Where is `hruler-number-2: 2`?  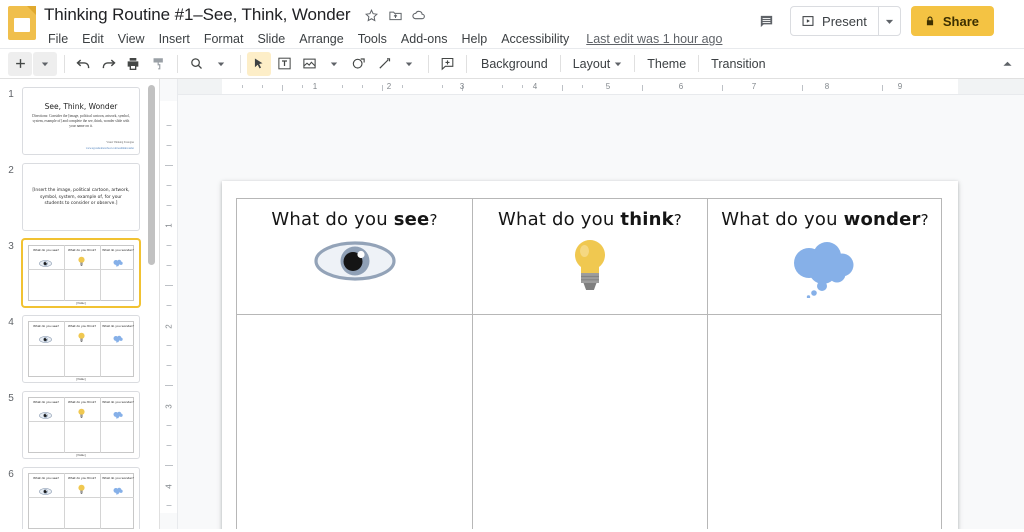
hruler-number-2: 2 is located at coordinates (389, 86).